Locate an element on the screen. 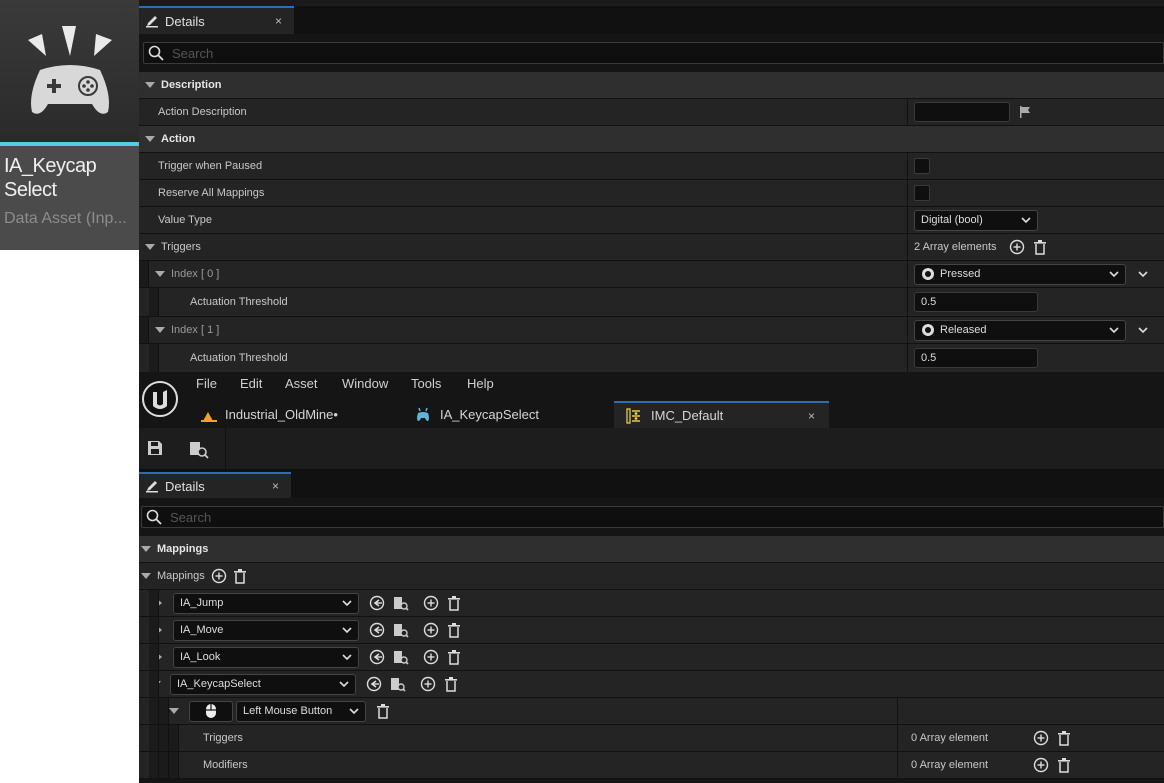 This screenshot has width=1164, height=783. trigger-type-dropdown: Released is located at coordinates (1020, 330).